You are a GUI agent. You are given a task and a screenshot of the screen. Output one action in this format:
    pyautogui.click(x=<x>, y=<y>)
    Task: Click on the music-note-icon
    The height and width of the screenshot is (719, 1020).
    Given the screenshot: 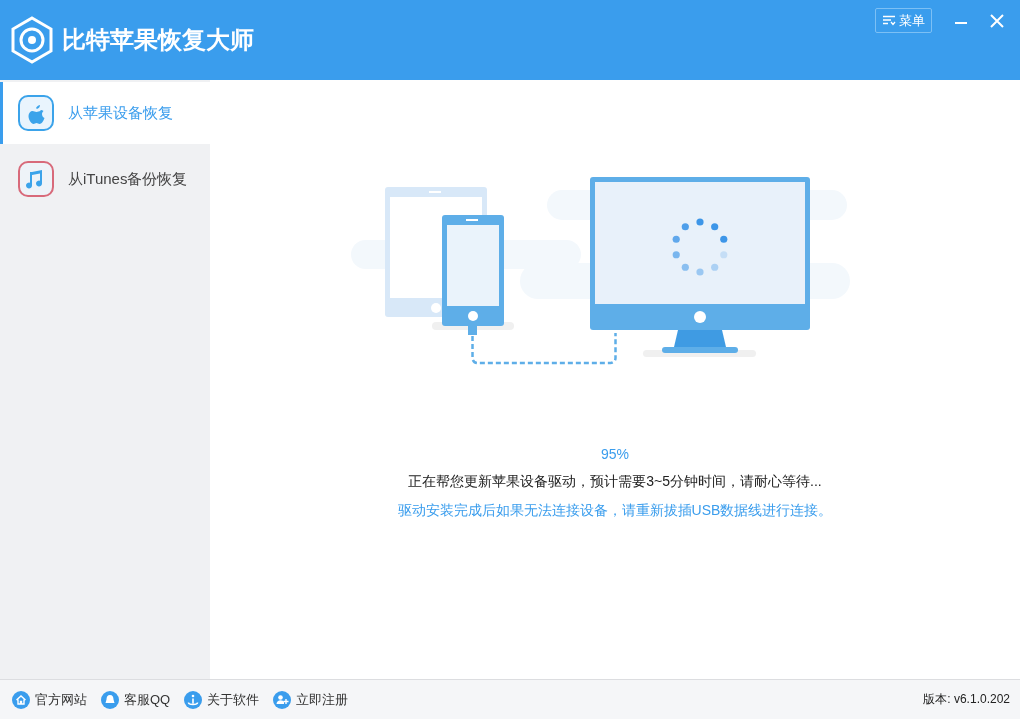 What is the action you would take?
    pyautogui.click(x=36, y=179)
    